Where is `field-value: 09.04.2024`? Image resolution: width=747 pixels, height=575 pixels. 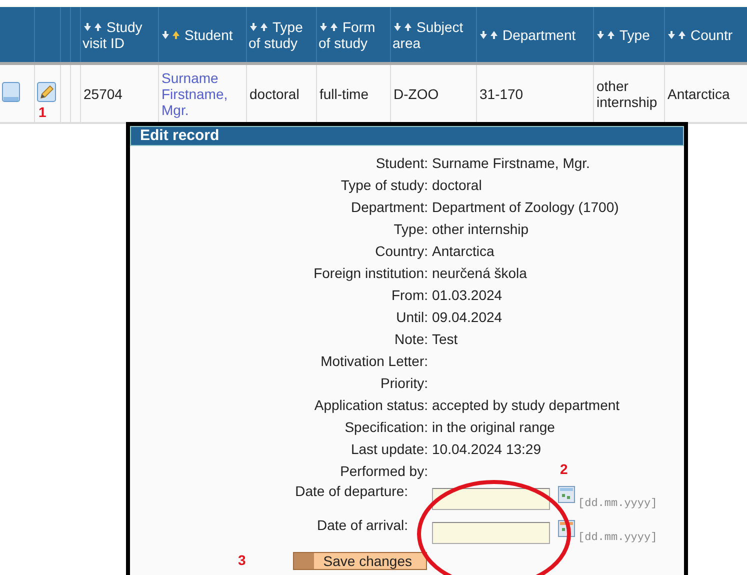
field-value: 09.04.2024 is located at coordinates (468, 317).